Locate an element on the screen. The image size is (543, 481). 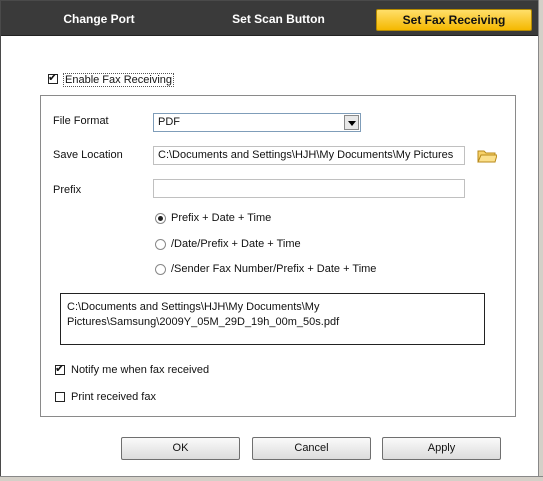
save-location-label: Save Location is located at coordinates (88, 155).